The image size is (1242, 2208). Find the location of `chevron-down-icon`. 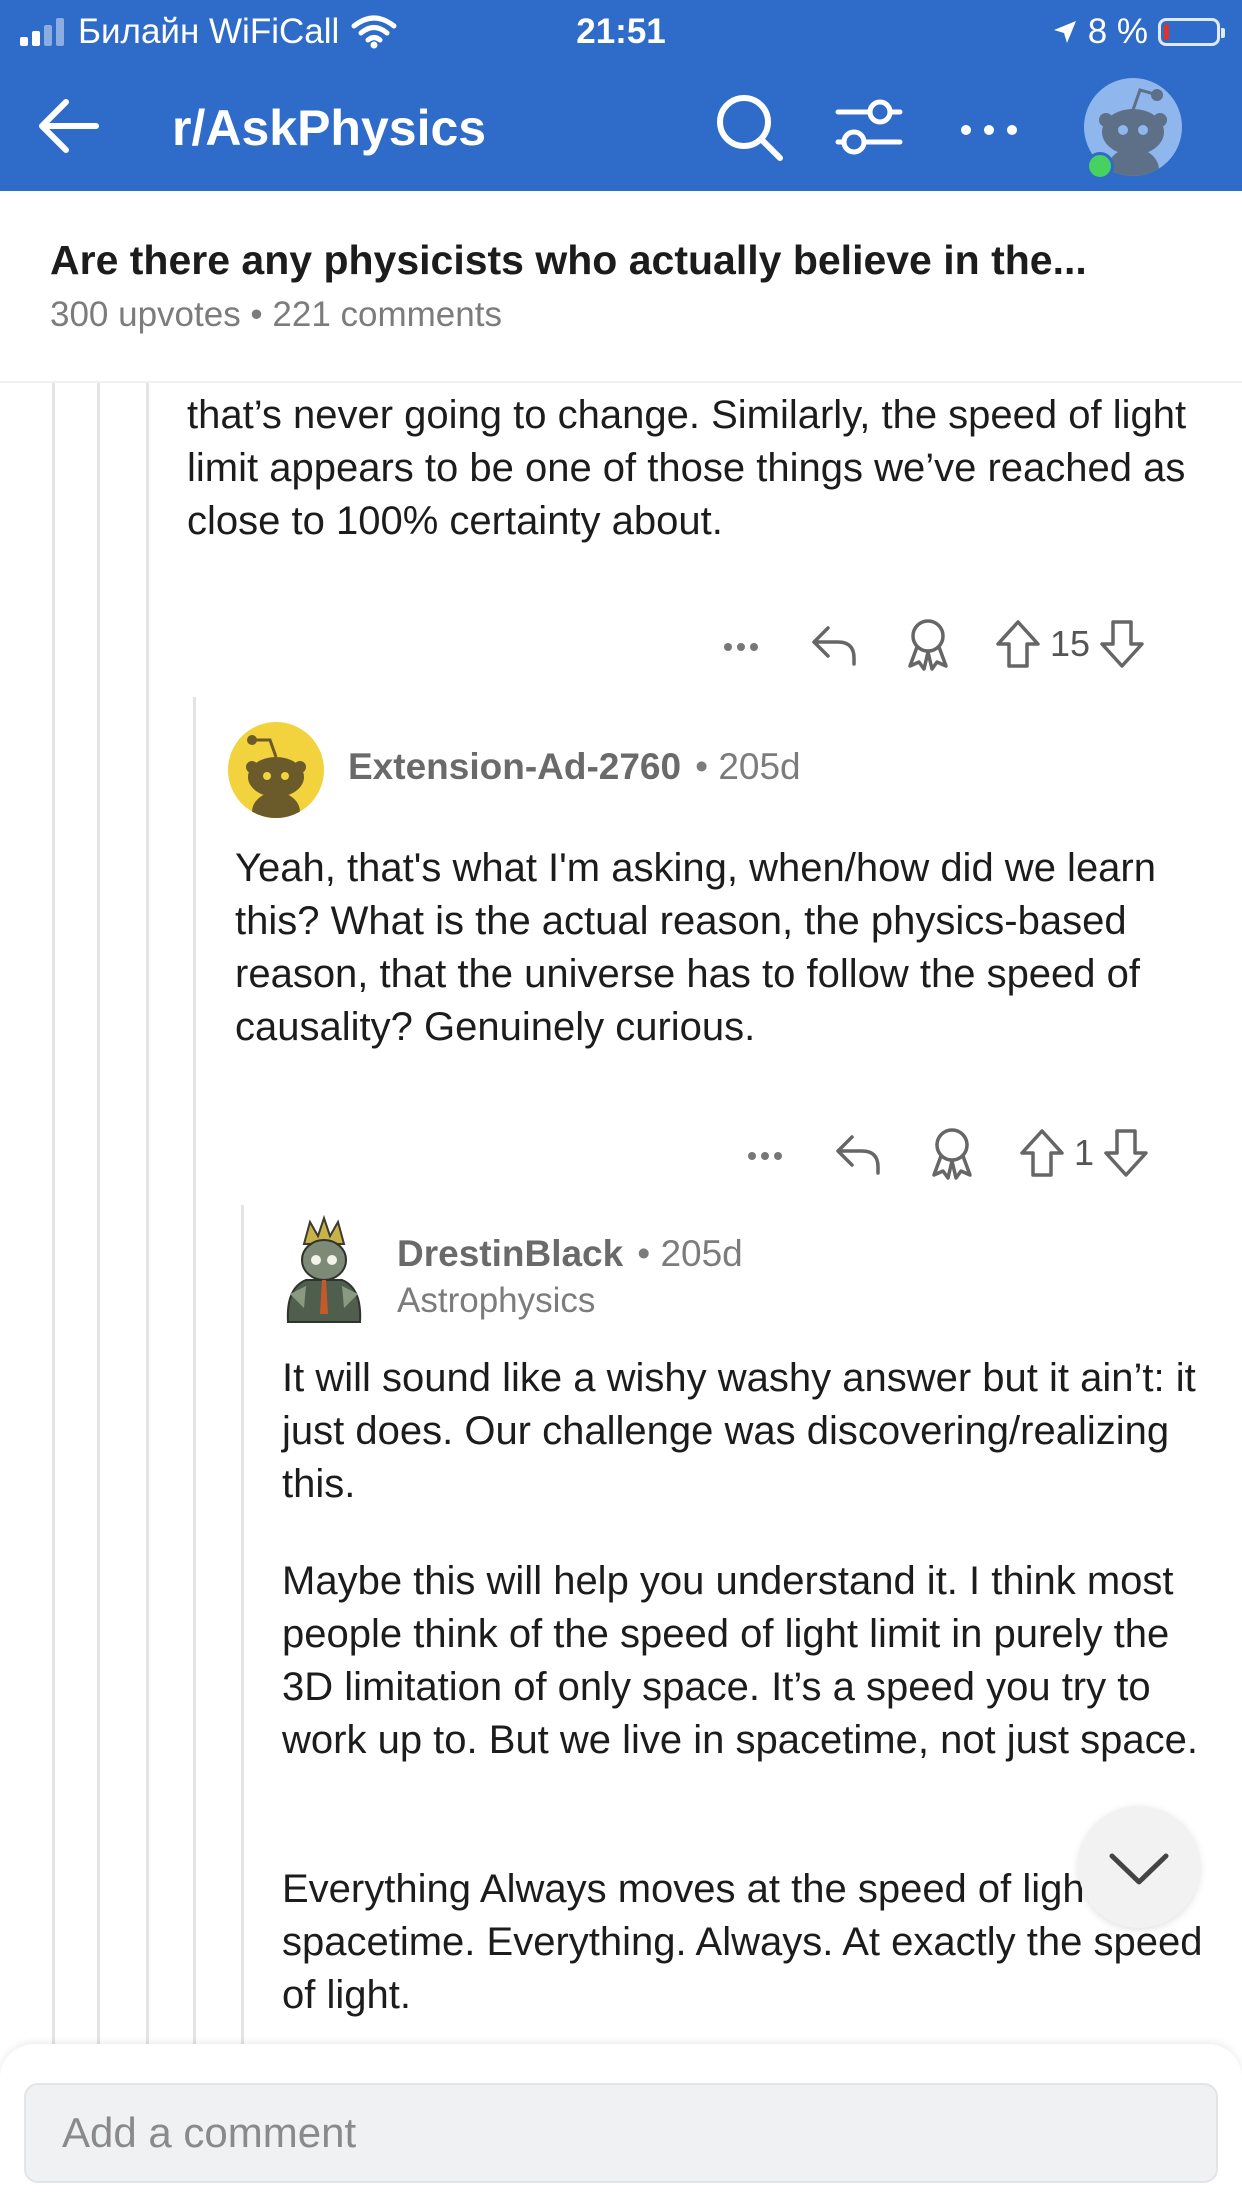

chevron-down-icon is located at coordinates (1139, 1869).